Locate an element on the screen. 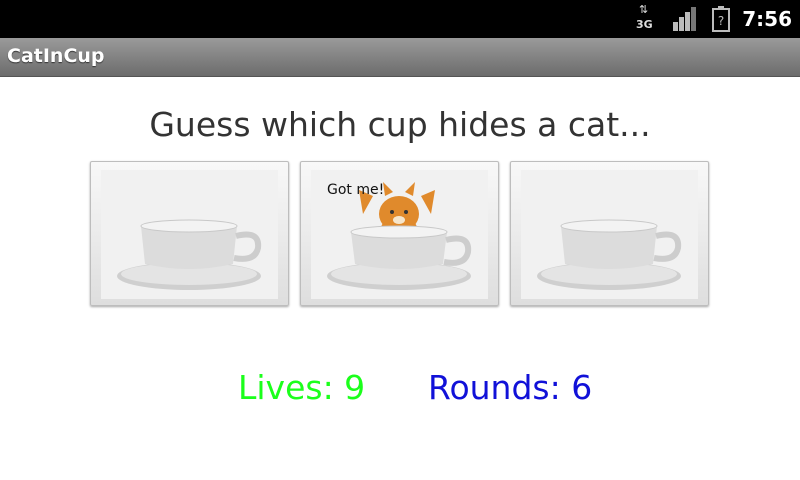 This screenshot has height=480, width=800. cat-caption: Got me! is located at coordinates (356, 190).